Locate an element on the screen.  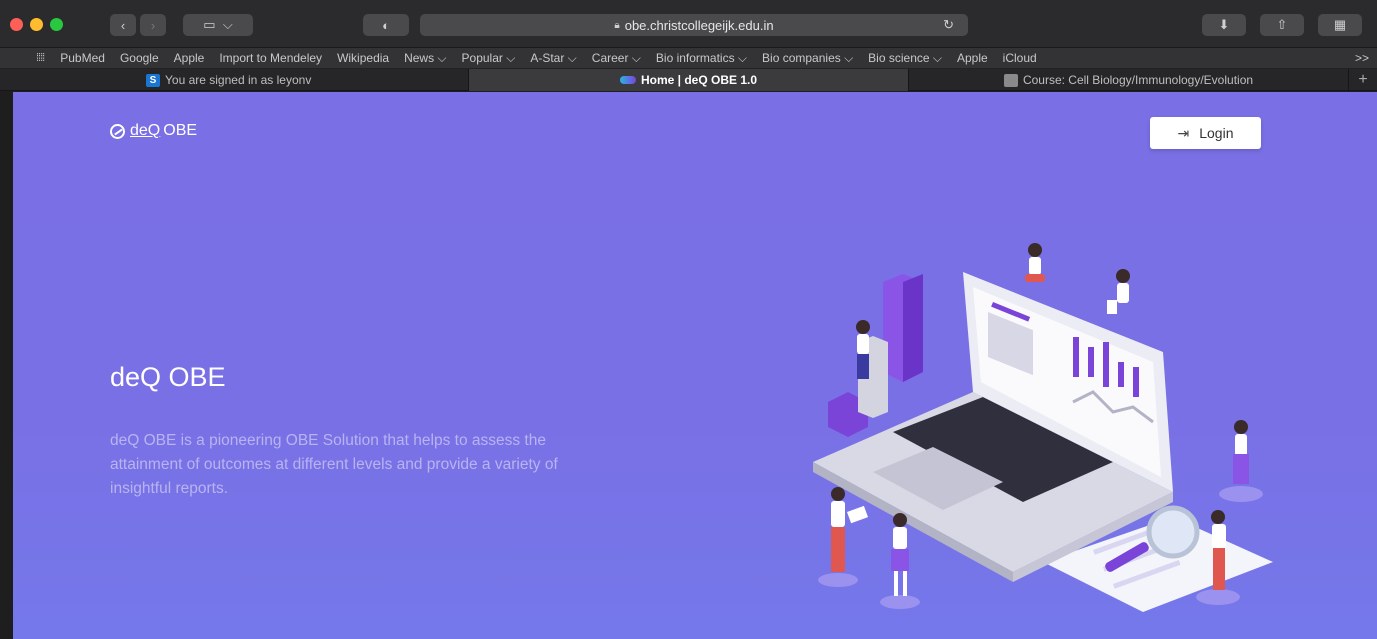
login-button: ⇥ Login is located at coordinates (1205, 133).